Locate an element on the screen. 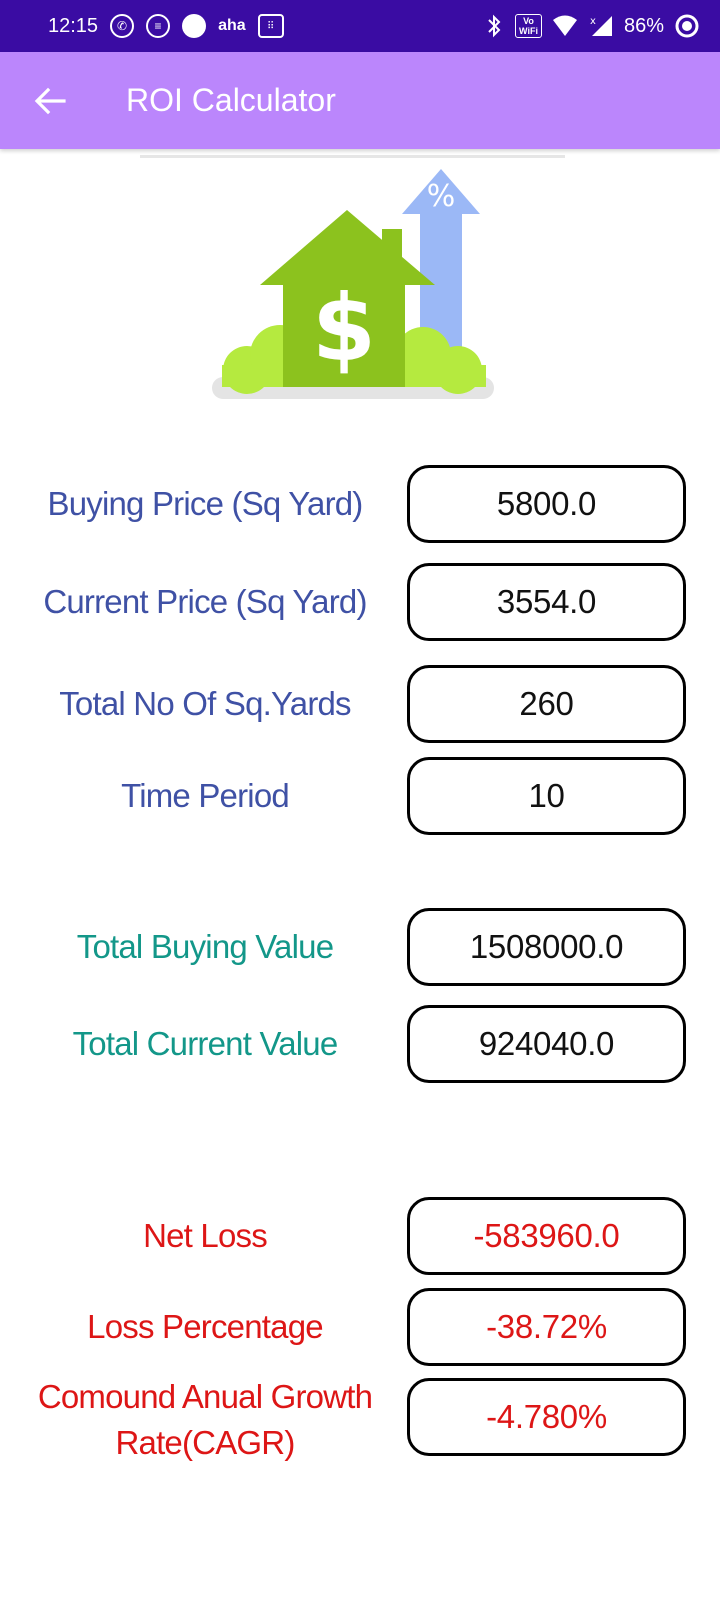 The width and height of the screenshot is (720, 1600). percent-symbol: % is located at coordinates (441, 196).